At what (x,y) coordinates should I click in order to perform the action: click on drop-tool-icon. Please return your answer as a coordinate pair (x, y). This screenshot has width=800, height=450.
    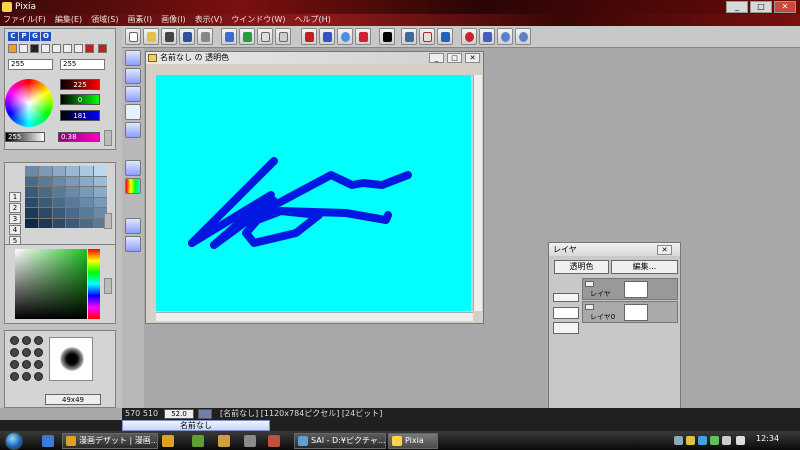
    Looking at the image, I should click on (56, 48).